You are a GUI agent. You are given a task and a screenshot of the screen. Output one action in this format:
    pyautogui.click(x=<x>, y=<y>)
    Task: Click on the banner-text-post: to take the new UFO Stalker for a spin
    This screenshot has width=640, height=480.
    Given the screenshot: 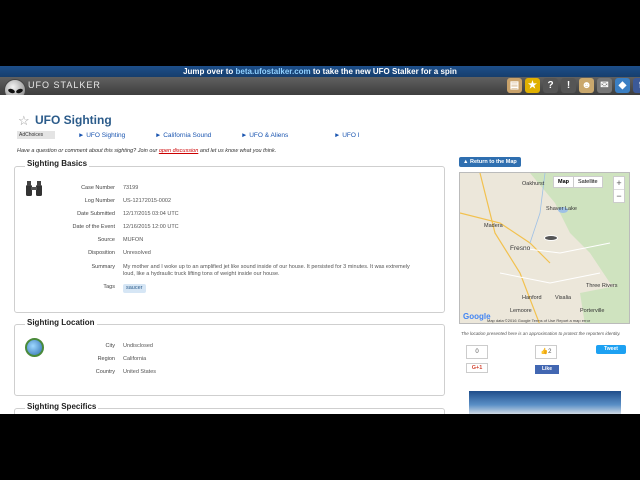 What is the action you would take?
    pyautogui.click(x=383, y=71)
    